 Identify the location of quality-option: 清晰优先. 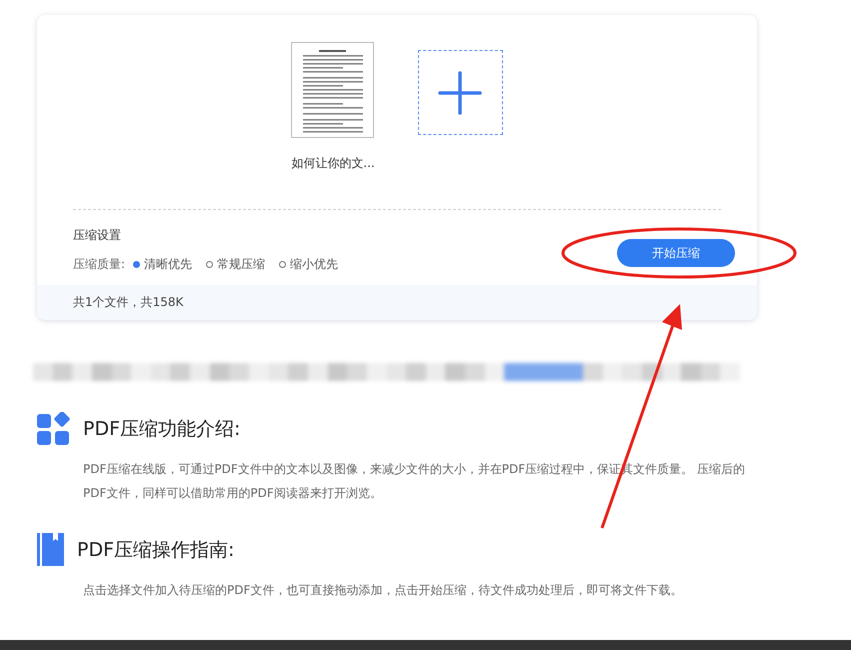
(162, 264).